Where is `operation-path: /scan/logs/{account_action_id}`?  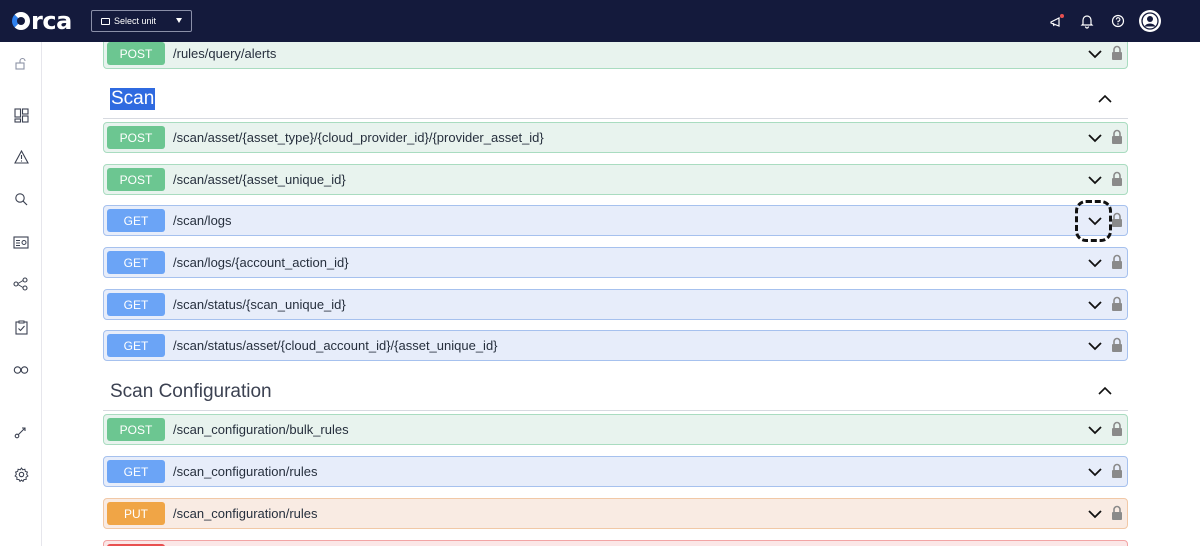
operation-path: /scan/logs/{account_action_id} is located at coordinates (261, 262).